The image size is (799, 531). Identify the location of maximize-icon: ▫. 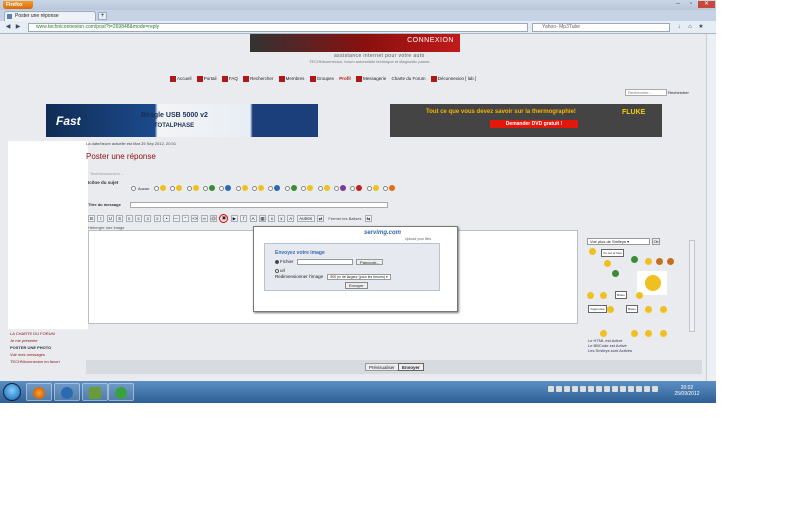
(691, 4).